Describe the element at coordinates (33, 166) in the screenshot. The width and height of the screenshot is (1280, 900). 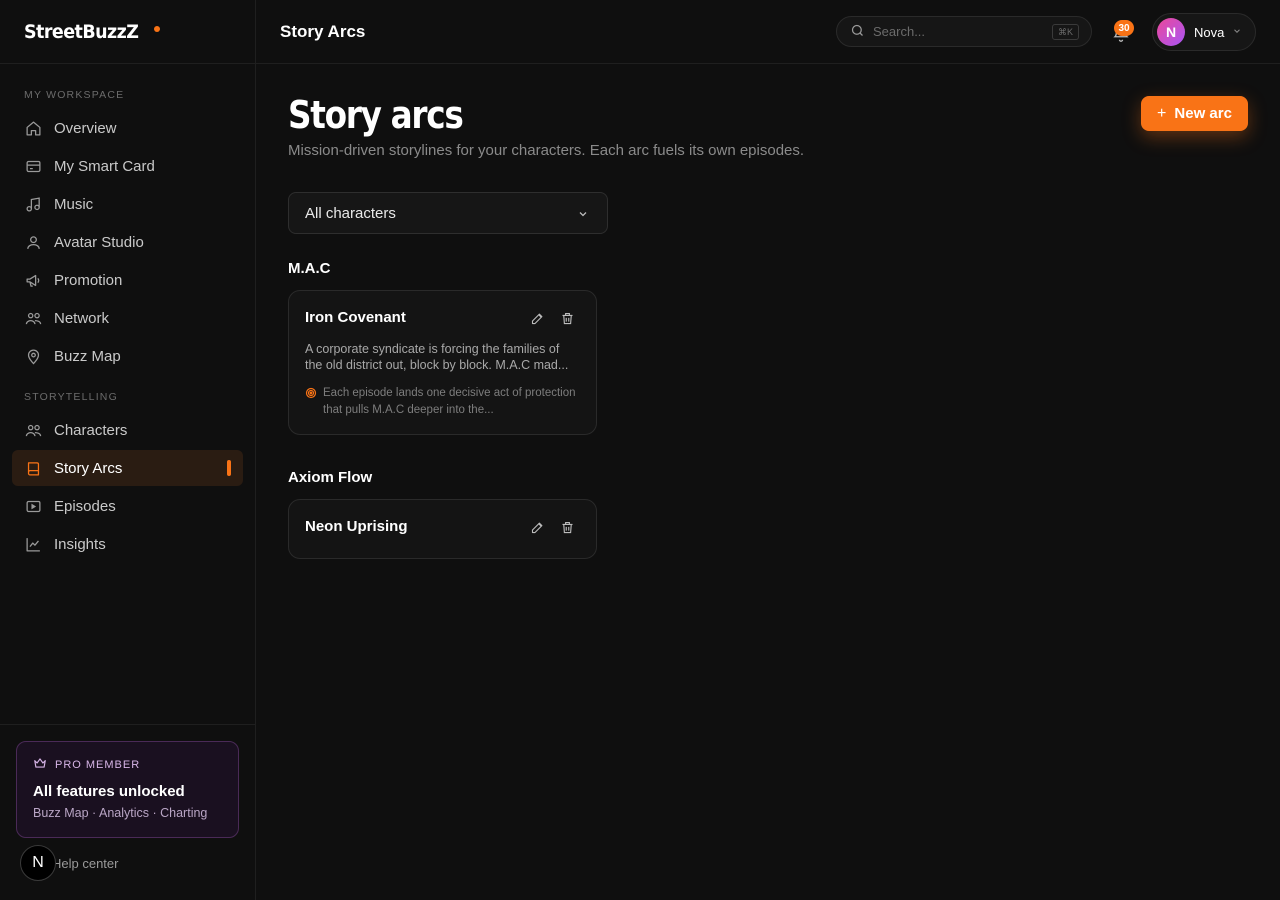
I see `card-icon` at that location.